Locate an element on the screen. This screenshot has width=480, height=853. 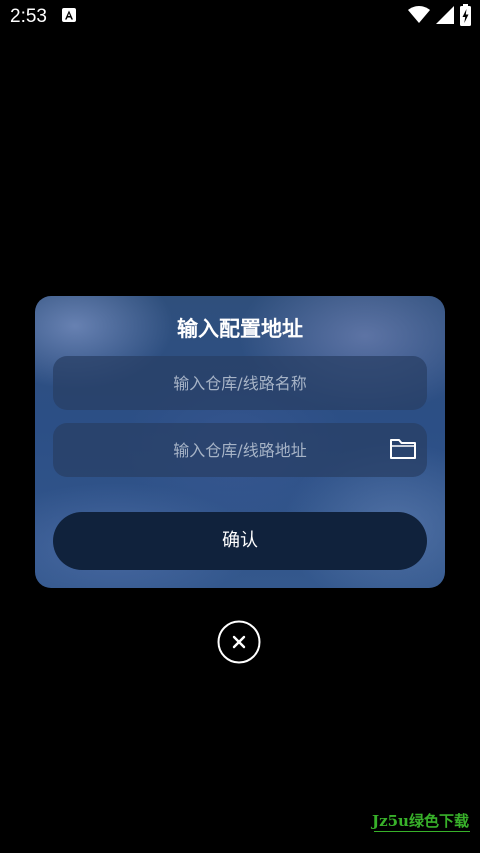
confirm-button: 确认 is located at coordinates (240, 541).